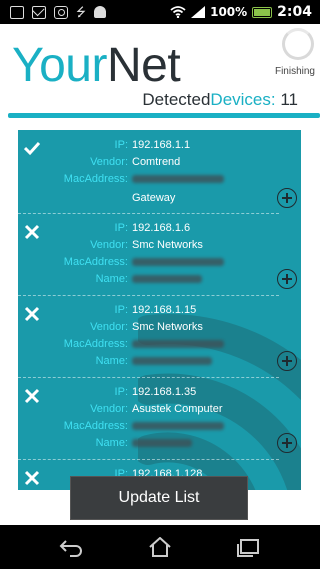 The image size is (320, 569). What do you see at coordinates (164, 310) in the screenshot?
I see `ip-value: 192.168.1.15` at bounding box center [164, 310].